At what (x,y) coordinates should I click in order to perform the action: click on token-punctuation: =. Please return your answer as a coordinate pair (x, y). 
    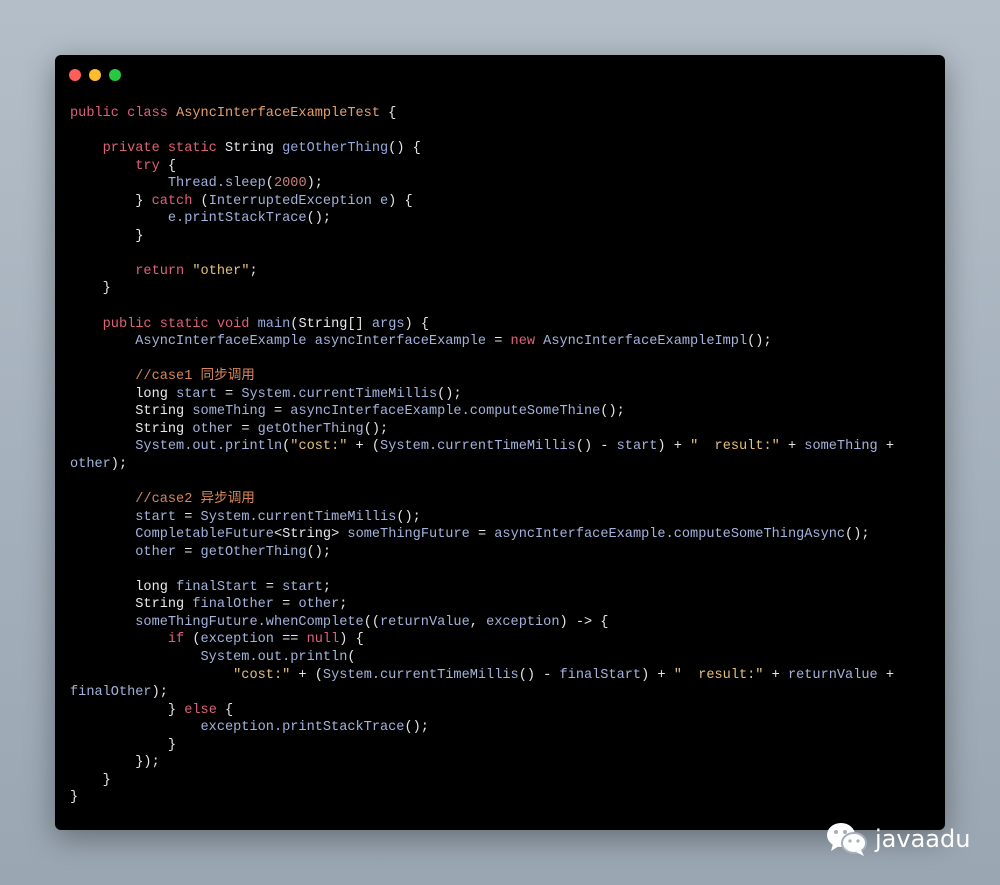
    Looking at the image, I should click on (233, 394).